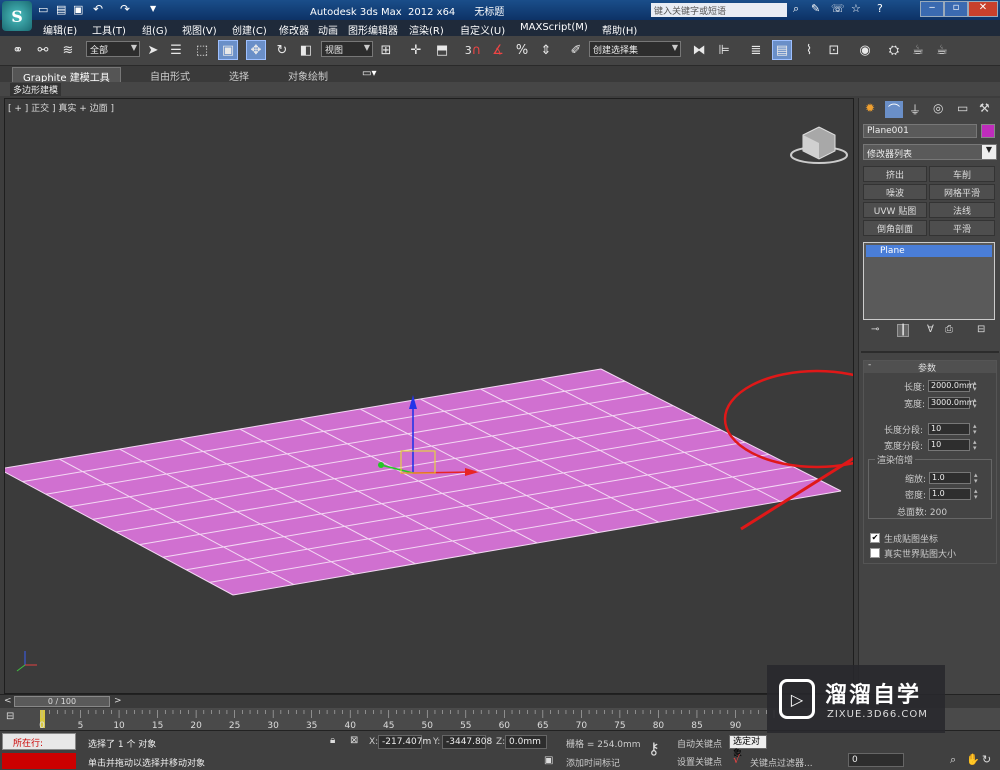 Image resolution: width=1000 pixels, height=770 pixels. I want to click on maximize-button: ▫, so click(956, 9).